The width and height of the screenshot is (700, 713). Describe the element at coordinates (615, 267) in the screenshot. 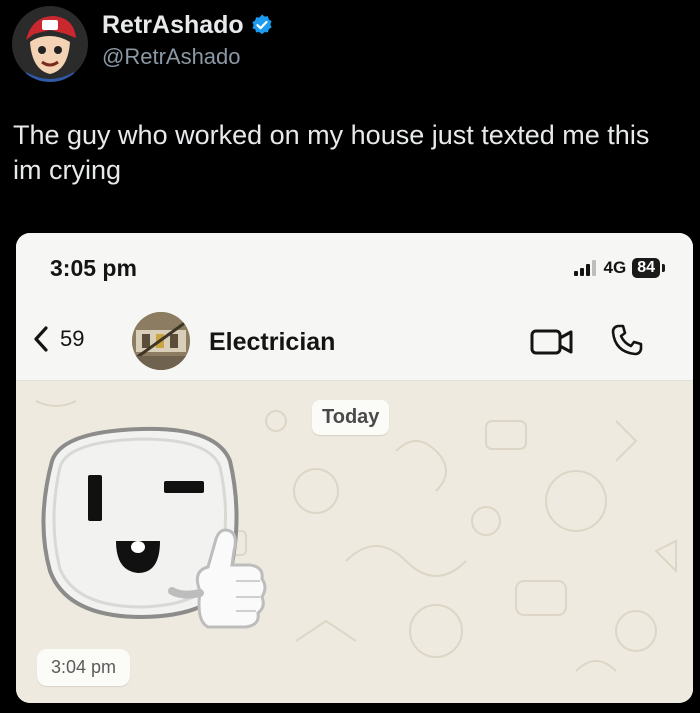

I see `network-type: 4G` at that location.